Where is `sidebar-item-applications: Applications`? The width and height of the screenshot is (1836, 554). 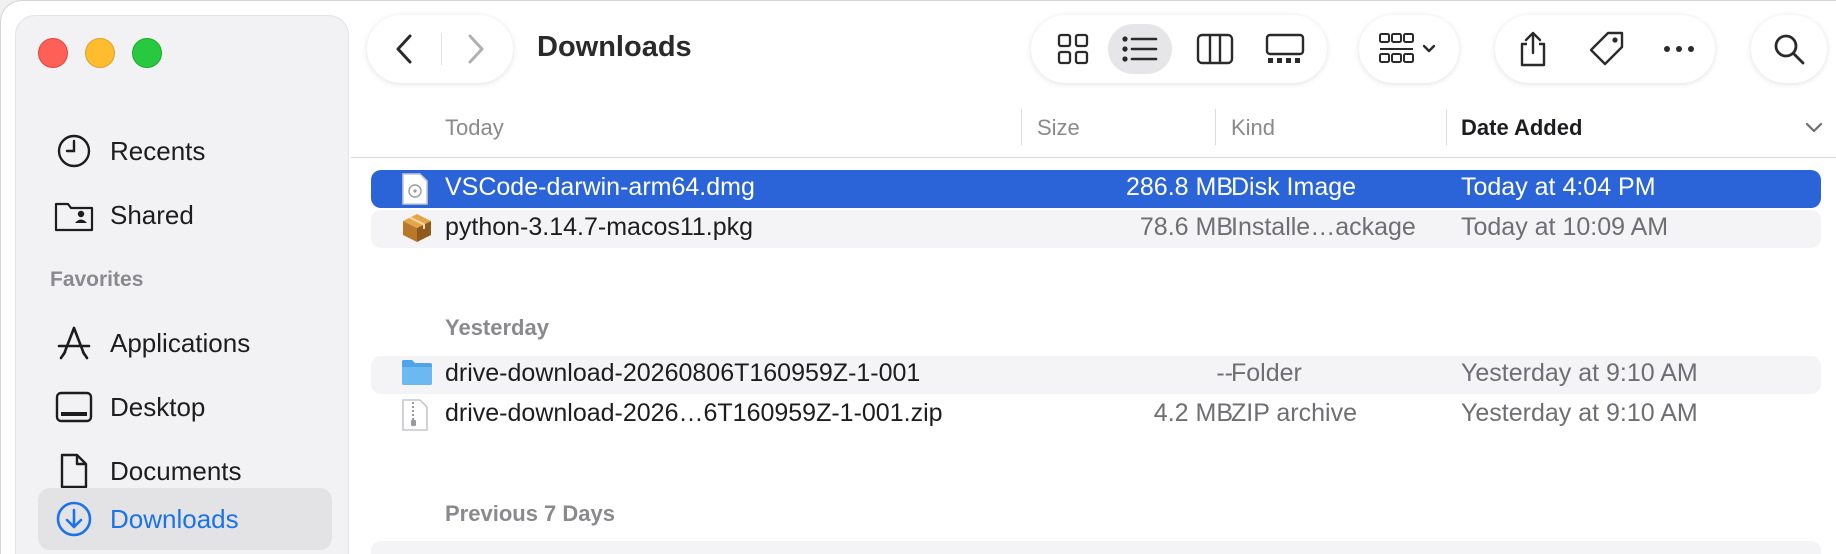 sidebar-item-applications: Applications is located at coordinates (185, 343).